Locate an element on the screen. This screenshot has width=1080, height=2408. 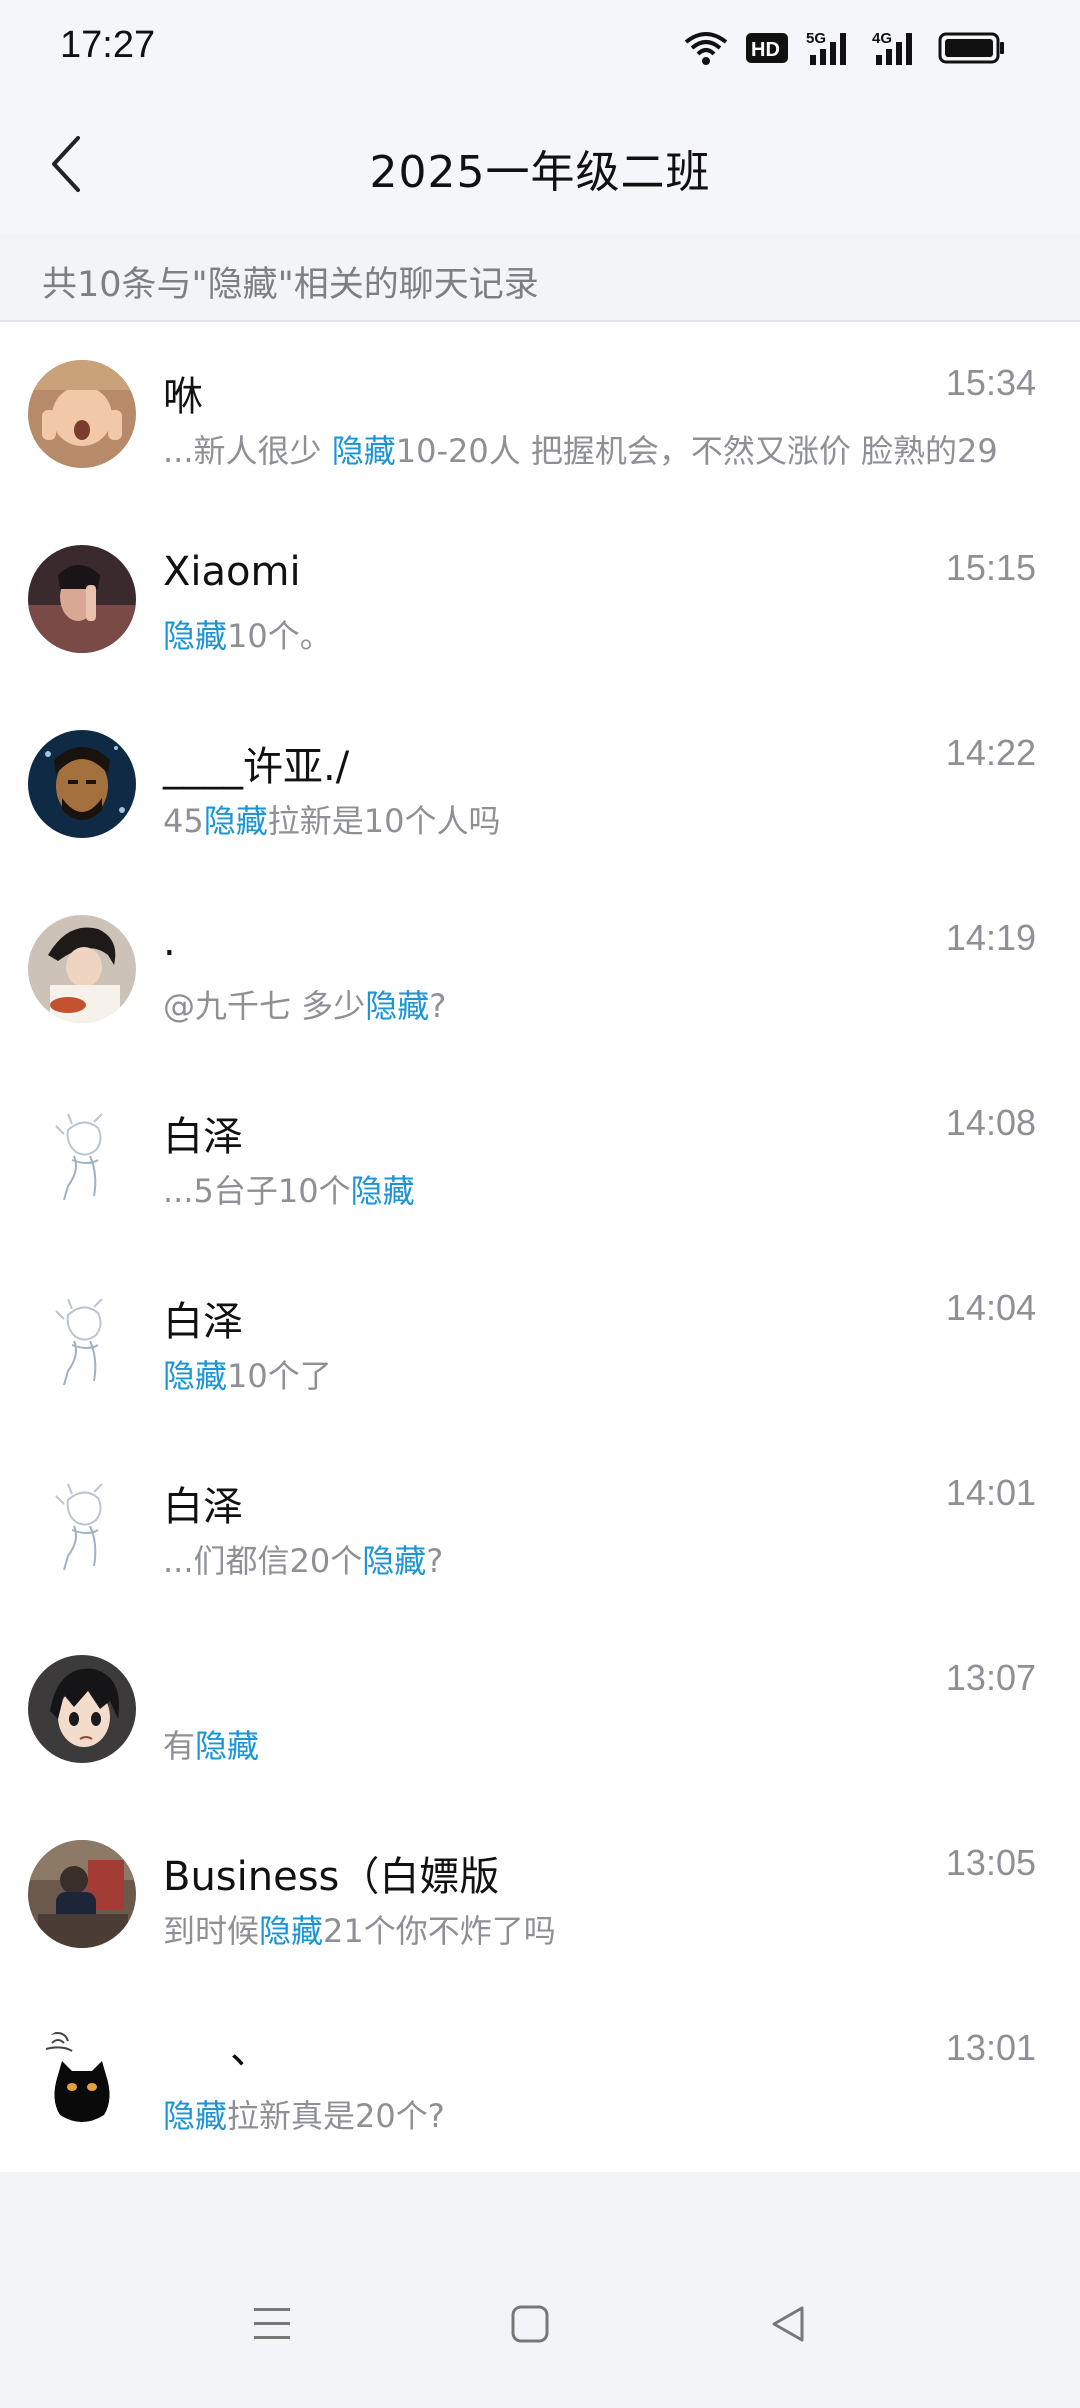
menu-icon is located at coordinates (272, 2326).